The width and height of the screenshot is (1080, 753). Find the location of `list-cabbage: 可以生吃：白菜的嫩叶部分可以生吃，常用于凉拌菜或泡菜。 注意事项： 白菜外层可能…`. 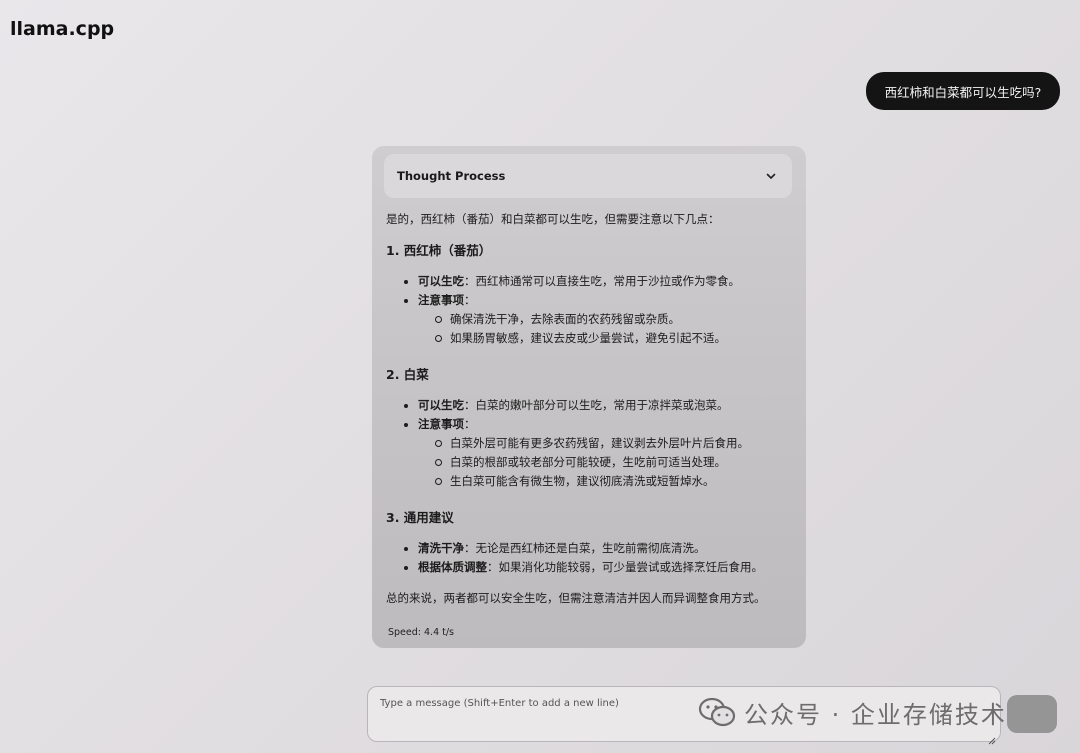

list-cabbage: 可以生吃：白菜的嫩叶部分可以生吃，常用于凉拌菜或泡菜。 注意事项： 白菜外层可能… is located at coordinates (591, 443).